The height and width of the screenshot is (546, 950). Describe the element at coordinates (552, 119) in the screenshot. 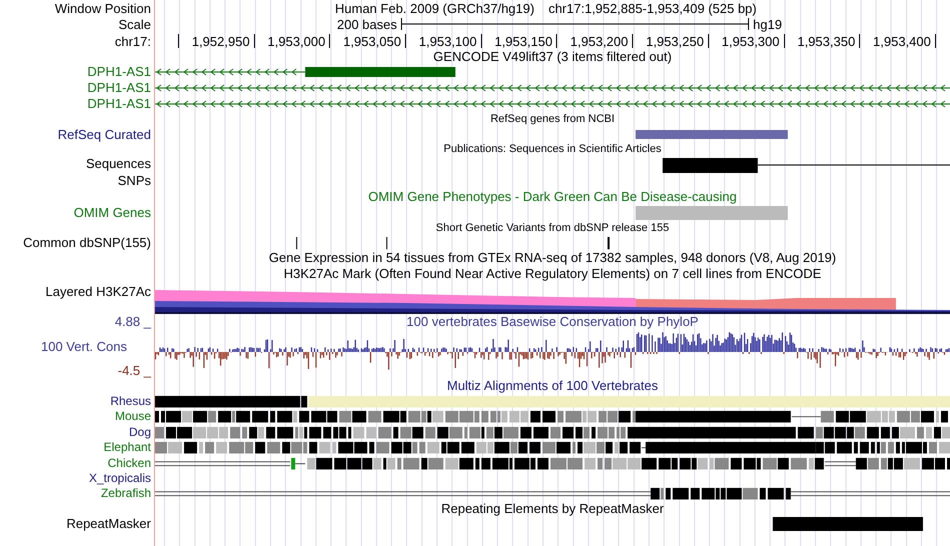

I see `track-title: RefSeq genes from NCBI` at that location.